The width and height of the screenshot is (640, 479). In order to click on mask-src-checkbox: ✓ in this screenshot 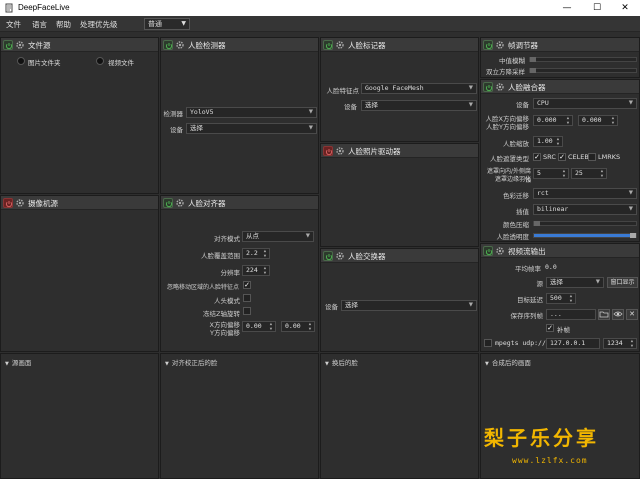, I will do `click(537, 157)`.